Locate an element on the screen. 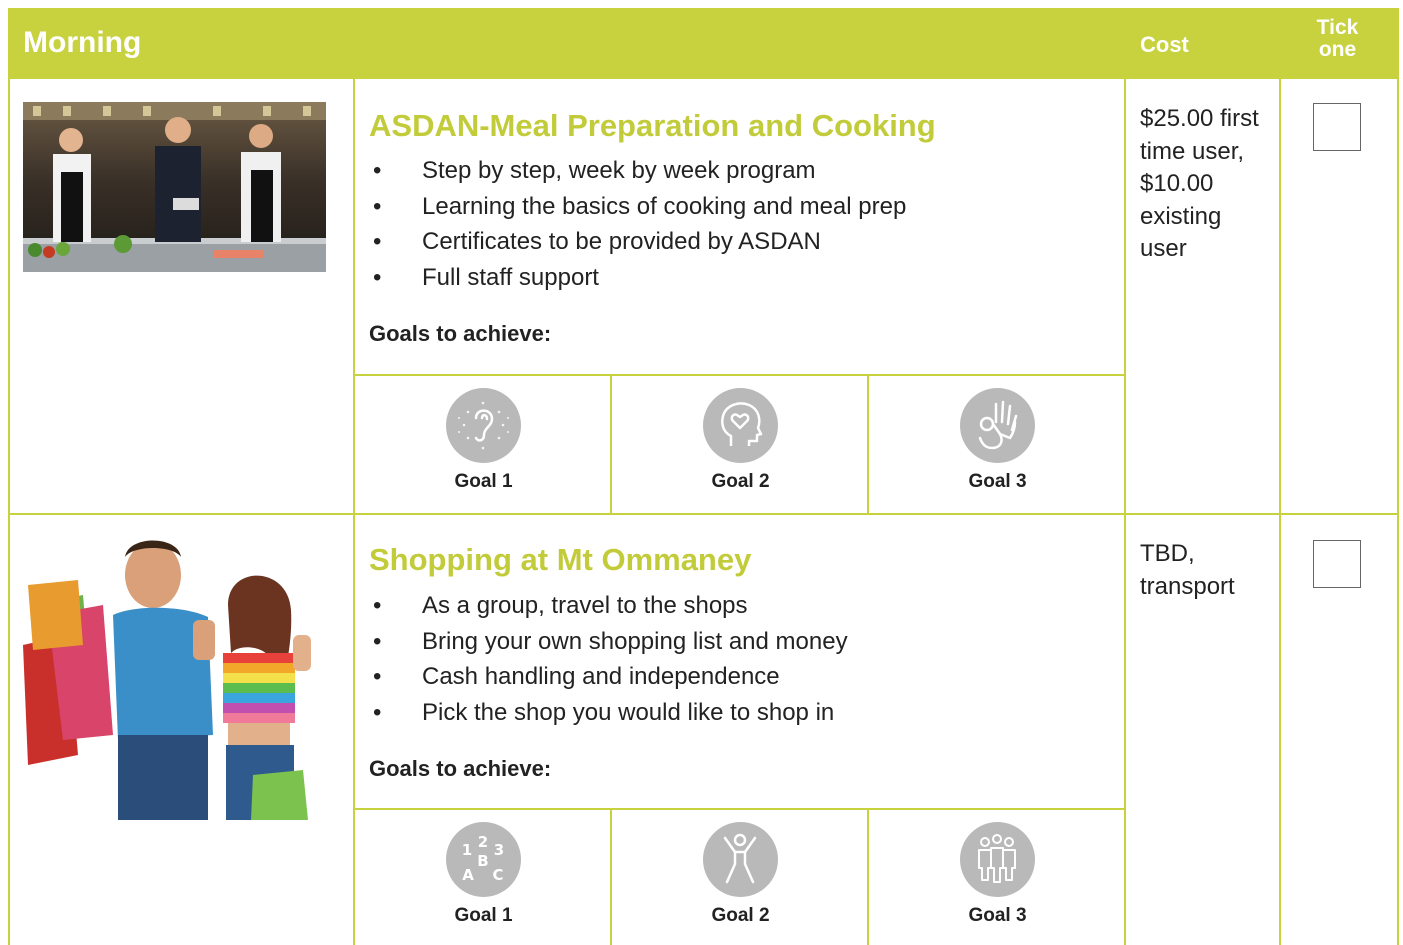 Image resolution: width=1403 pixels, height=945 pixels. svg-text: A is located at coordinates (468, 875).